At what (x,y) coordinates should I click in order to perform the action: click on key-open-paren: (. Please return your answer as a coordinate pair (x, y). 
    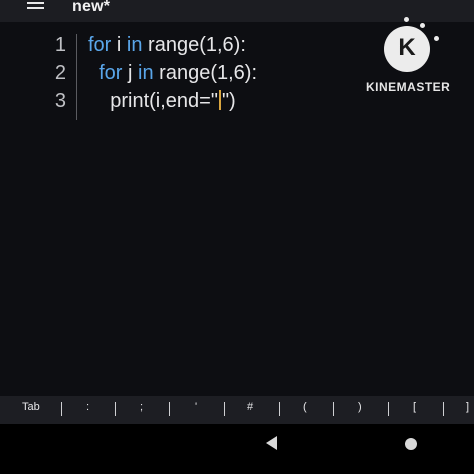
    Looking at the image, I should click on (305, 407).